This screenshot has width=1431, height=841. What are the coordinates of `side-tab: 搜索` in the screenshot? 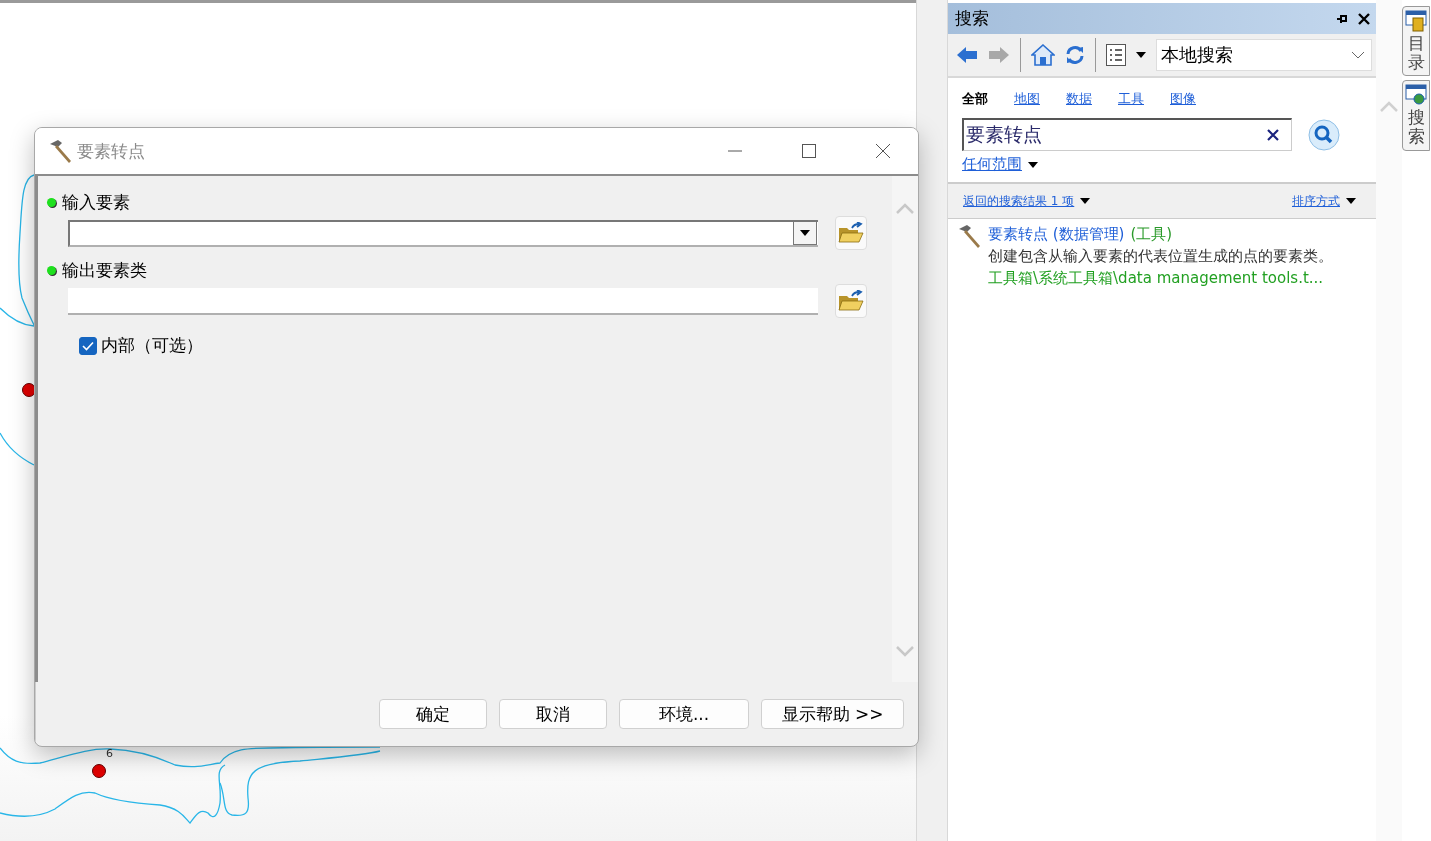 It's located at (1416, 115).